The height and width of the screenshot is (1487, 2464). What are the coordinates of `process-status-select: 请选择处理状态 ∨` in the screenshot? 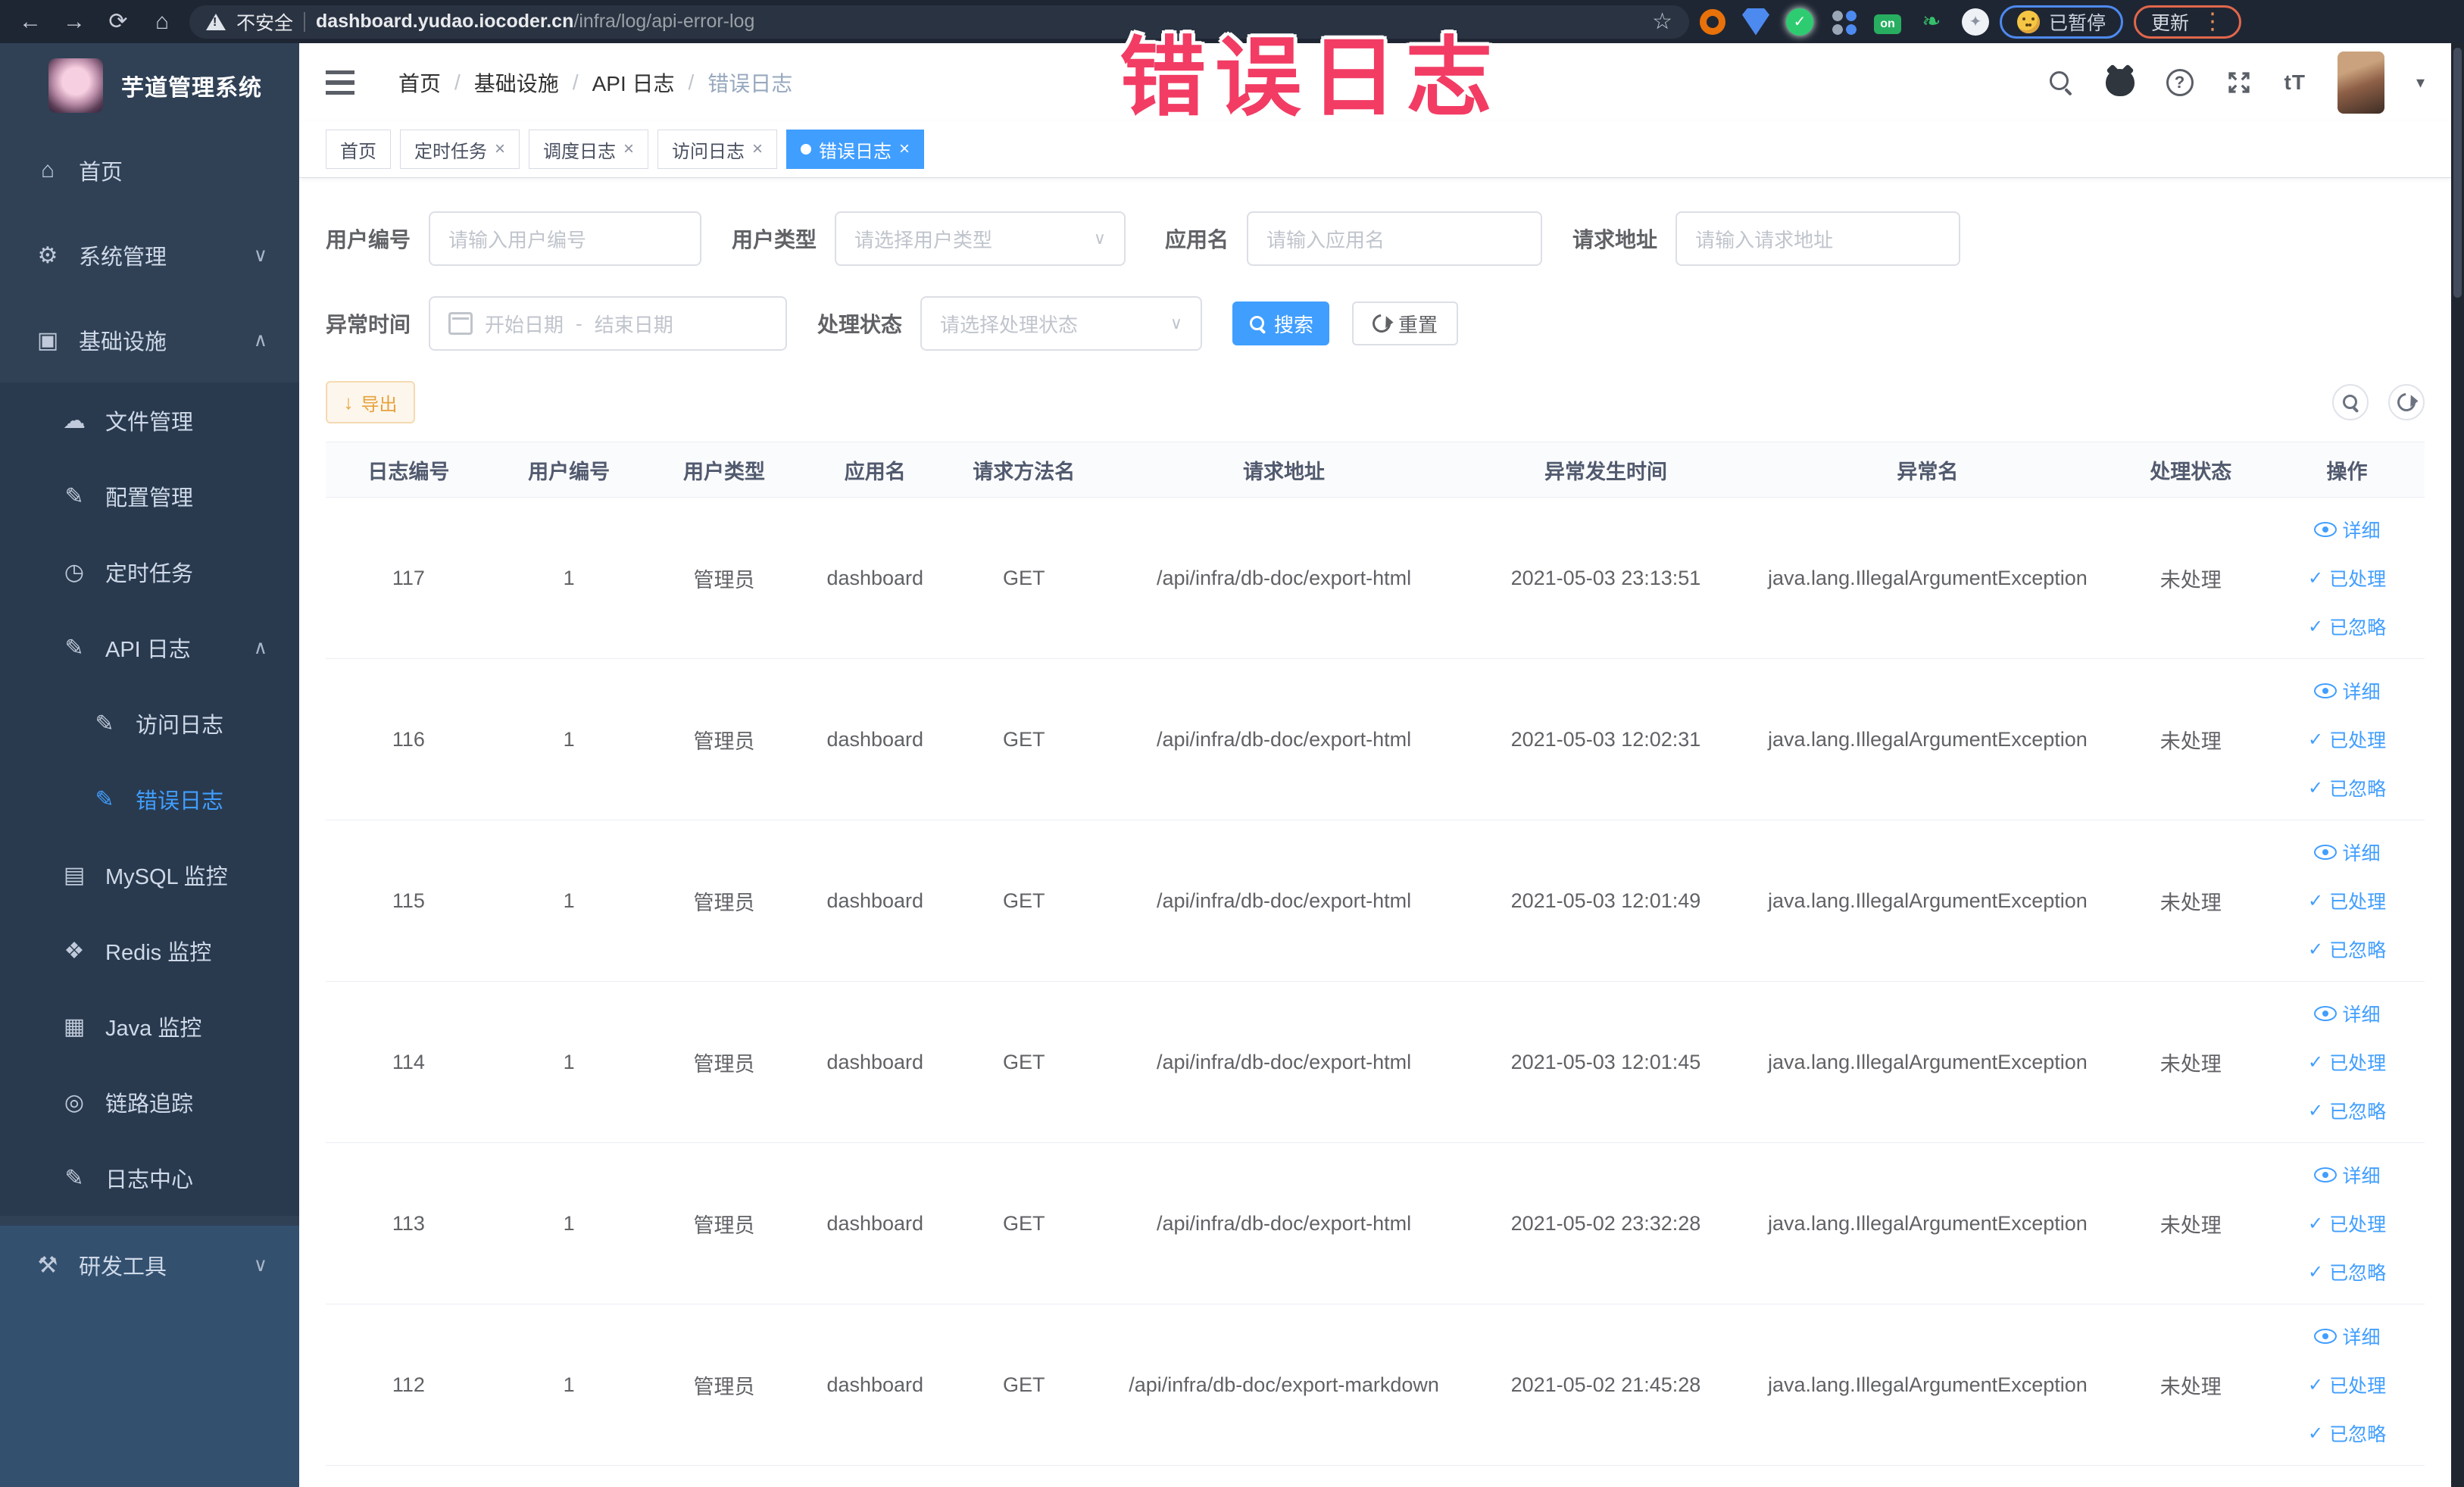 It's located at (1061, 323).